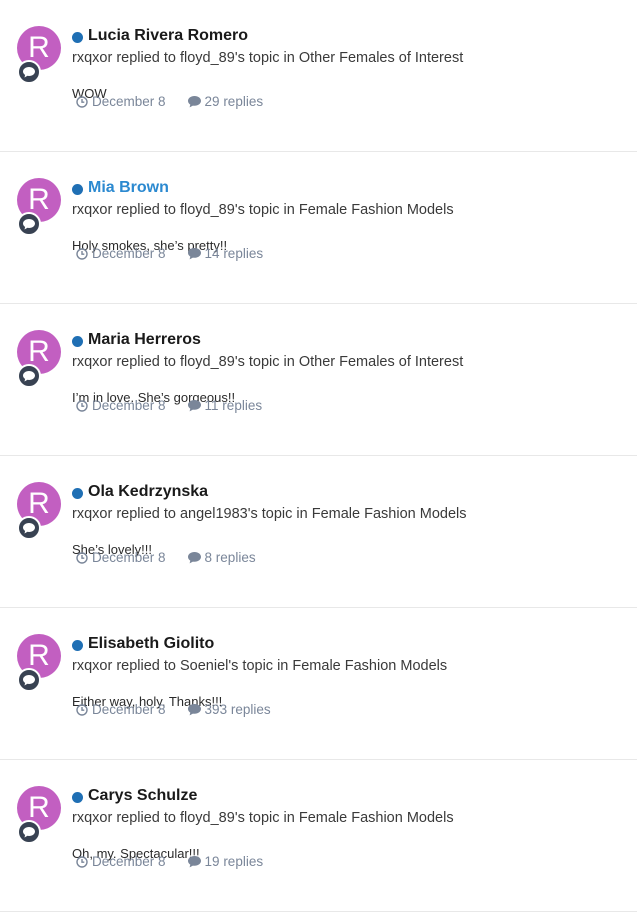 This screenshot has height=912, width=637. What do you see at coordinates (173, 709) in the screenshot?
I see `item-meta: December 8 393 replies` at bounding box center [173, 709].